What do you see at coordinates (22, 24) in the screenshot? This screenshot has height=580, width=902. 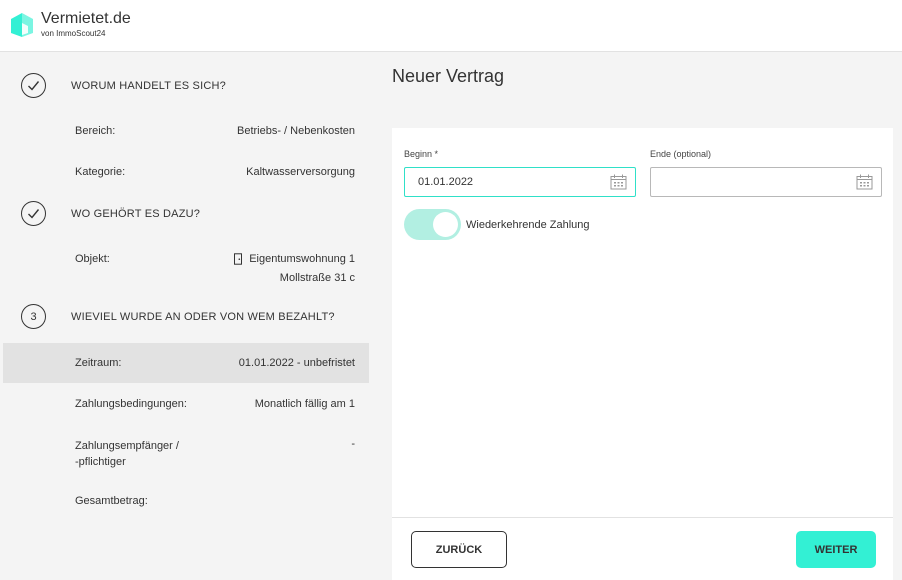 I see `house-logo-icon` at bounding box center [22, 24].